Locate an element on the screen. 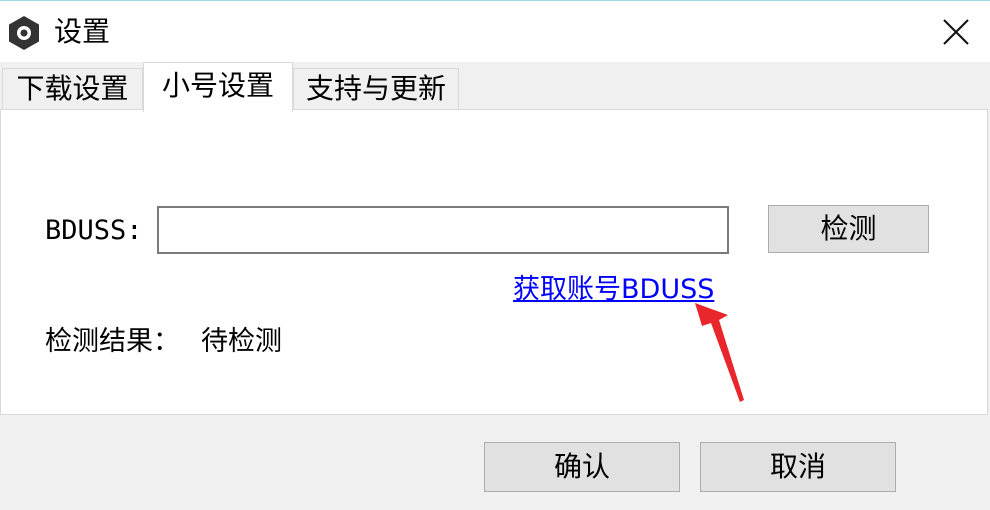 The width and height of the screenshot is (990, 510). tab-support-update: 支持与更新 is located at coordinates (376, 89).